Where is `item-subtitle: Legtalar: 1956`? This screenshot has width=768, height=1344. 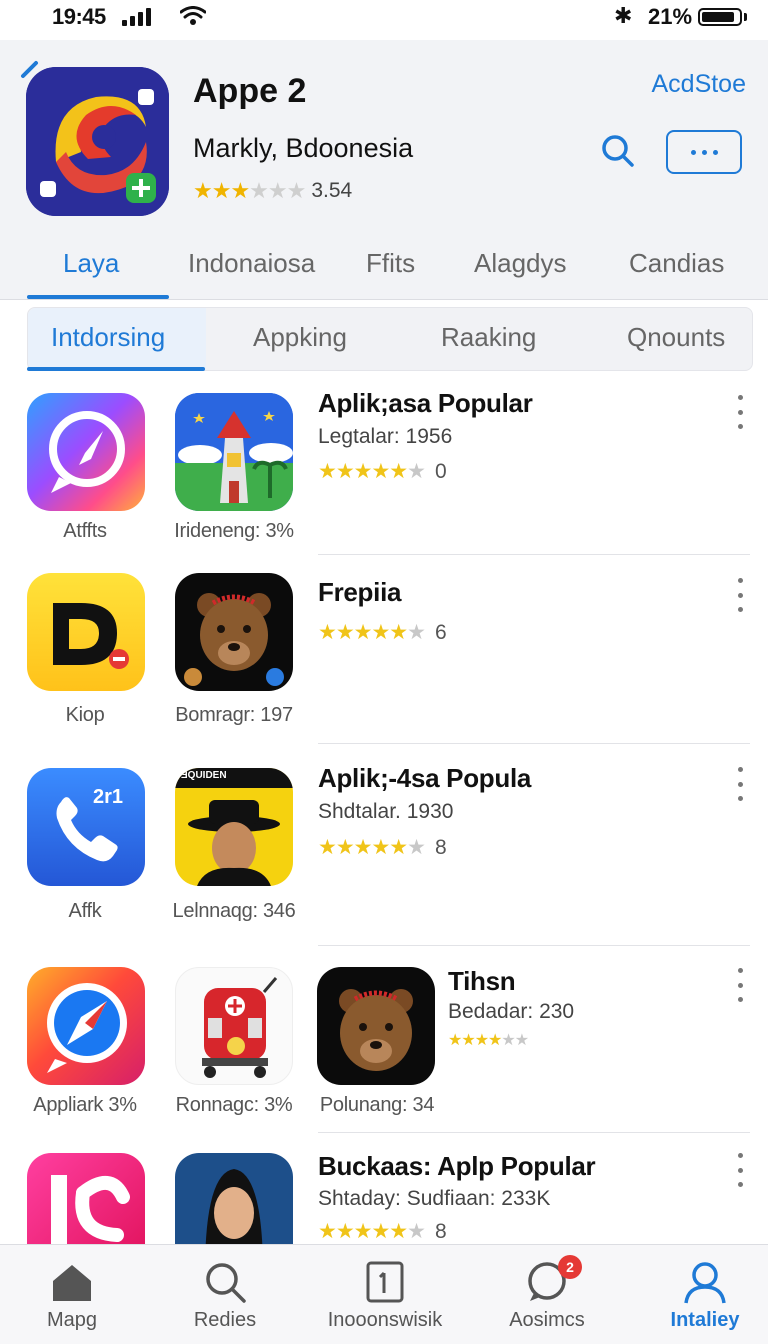
item-subtitle: Legtalar: 1956 is located at coordinates (385, 436).